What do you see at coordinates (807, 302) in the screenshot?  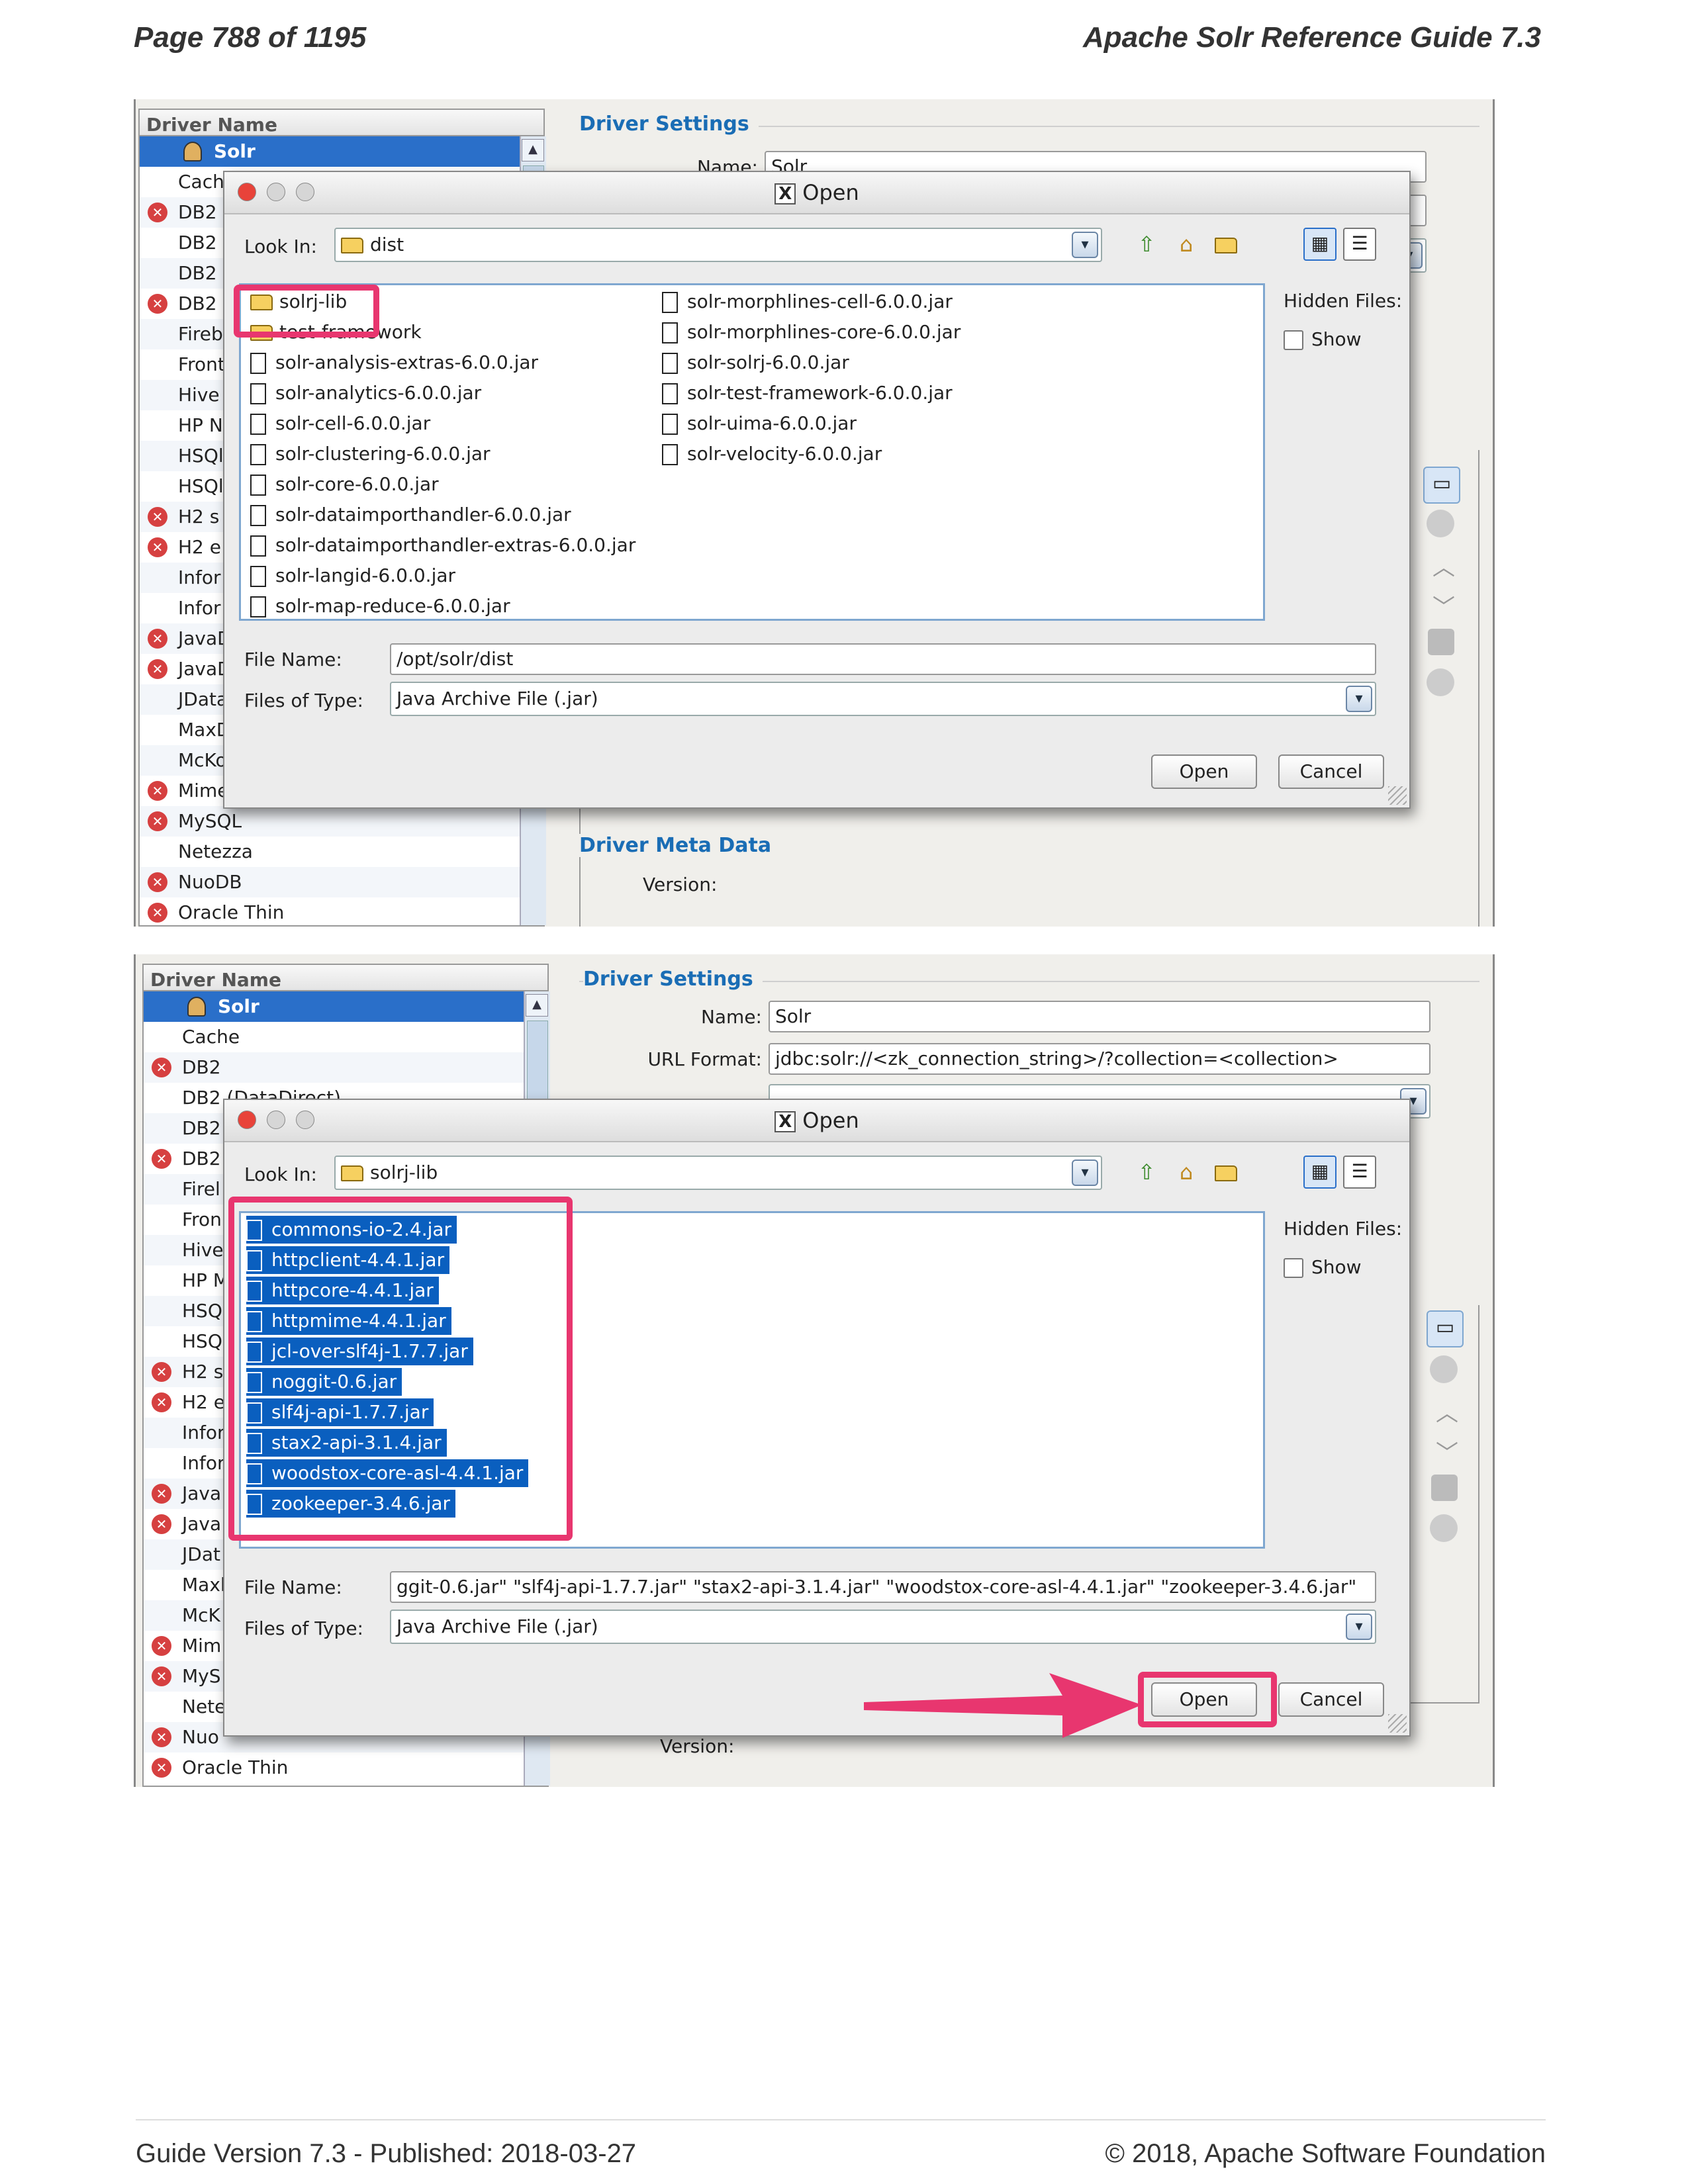 I see `file-item: solr-morphlines-cell-6.0.0.jar` at bounding box center [807, 302].